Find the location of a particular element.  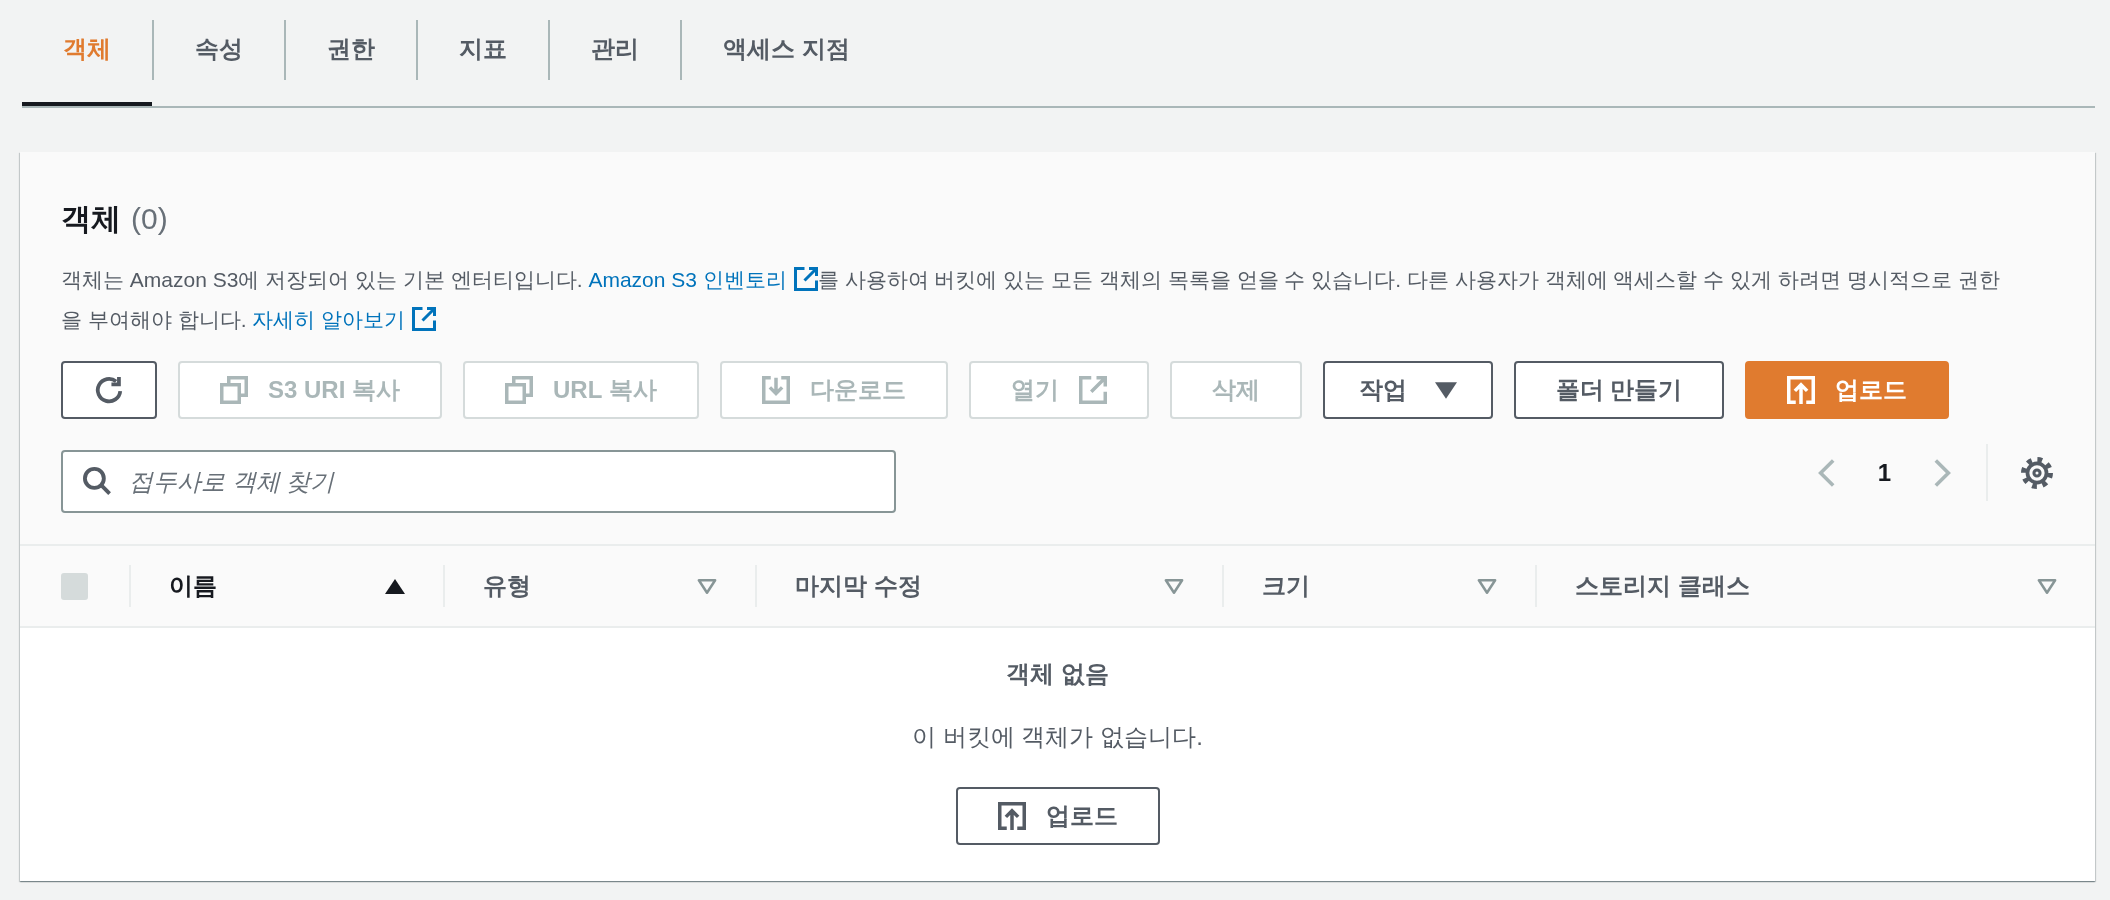

empty-state-title: 객체 없음 is located at coordinates (1057, 674).